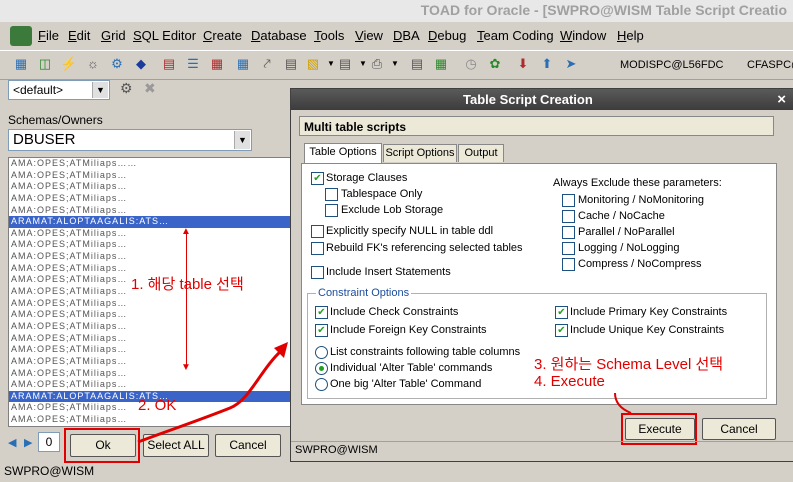 Image resolution: width=793 pixels, height=482 pixels. What do you see at coordinates (243, 64) in the screenshot?
I see `grid-icon: ▦` at bounding box center [243, 64].